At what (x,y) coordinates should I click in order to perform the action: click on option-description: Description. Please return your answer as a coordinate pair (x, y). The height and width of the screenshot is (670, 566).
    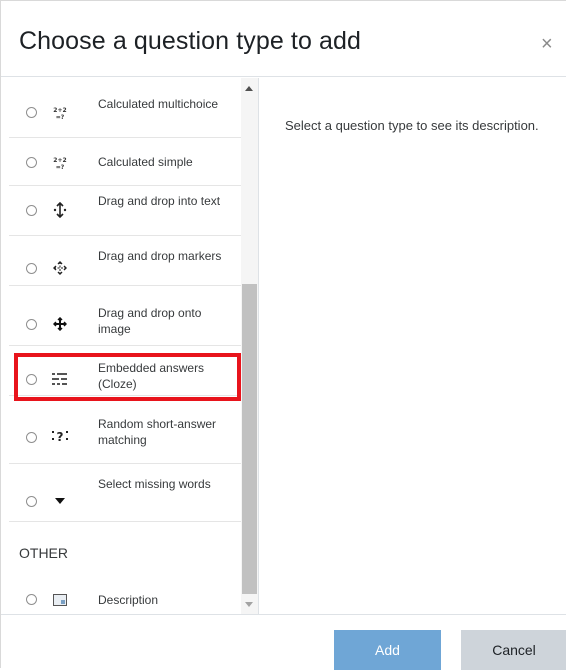
    Looking at the image, I should click on (125, 596).